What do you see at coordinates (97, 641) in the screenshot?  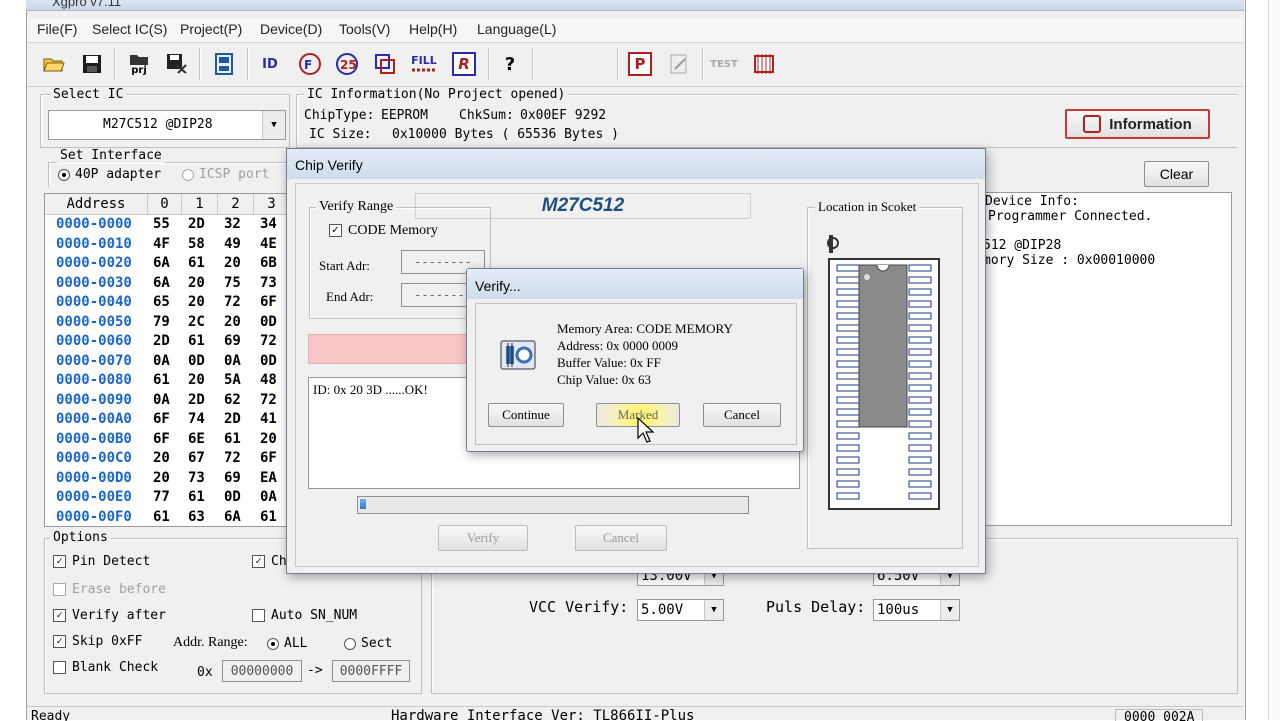 I see `skip-ff-checkbox: ✓ Skip 0xFF` at bounding box center [97, 641].